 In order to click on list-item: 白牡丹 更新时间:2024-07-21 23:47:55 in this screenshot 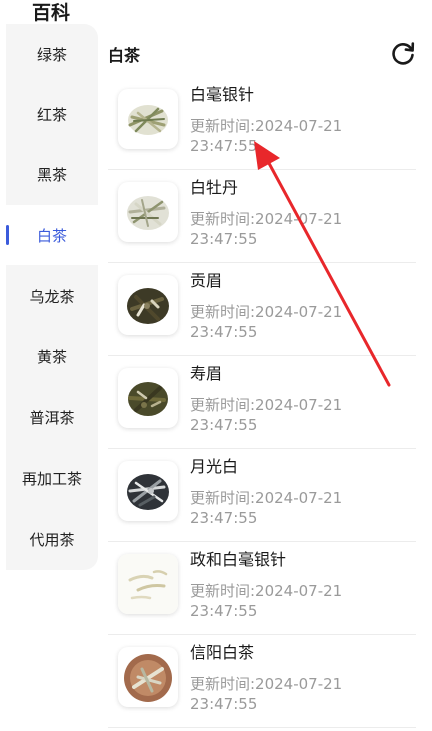, I will do `click(262, 216)`.